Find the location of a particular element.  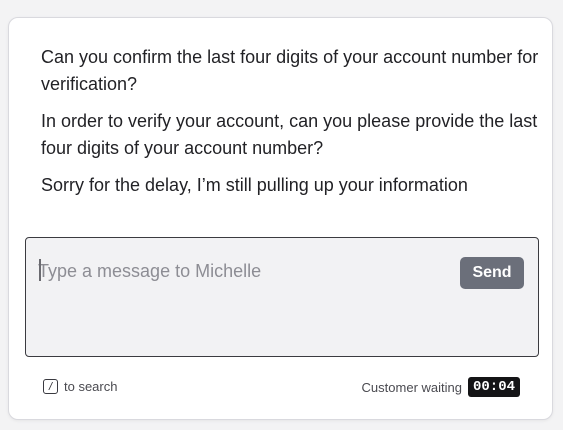

waiting-timer: 00:04 is located at coordinates (493, 387).